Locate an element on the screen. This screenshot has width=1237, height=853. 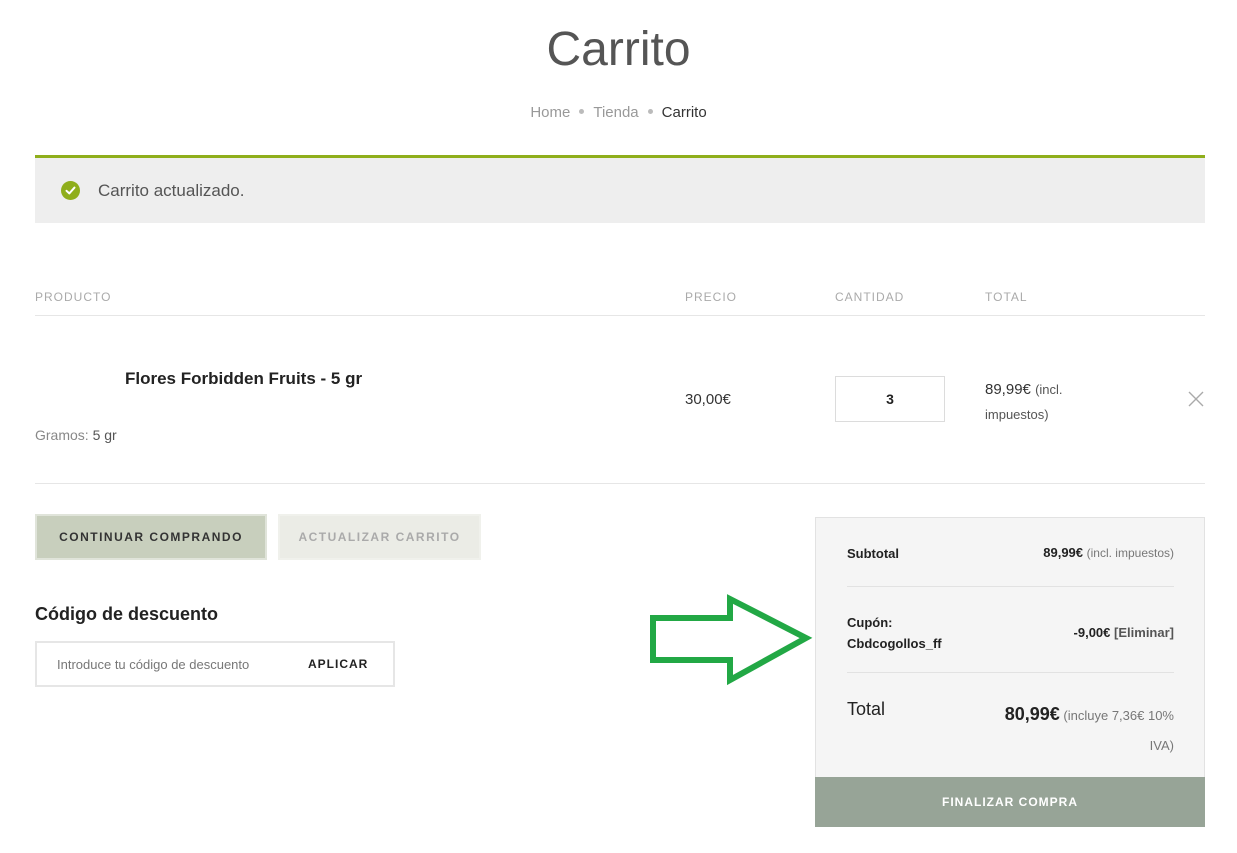
subtotal-label: Subtotal is located at coordinates (873, 553).